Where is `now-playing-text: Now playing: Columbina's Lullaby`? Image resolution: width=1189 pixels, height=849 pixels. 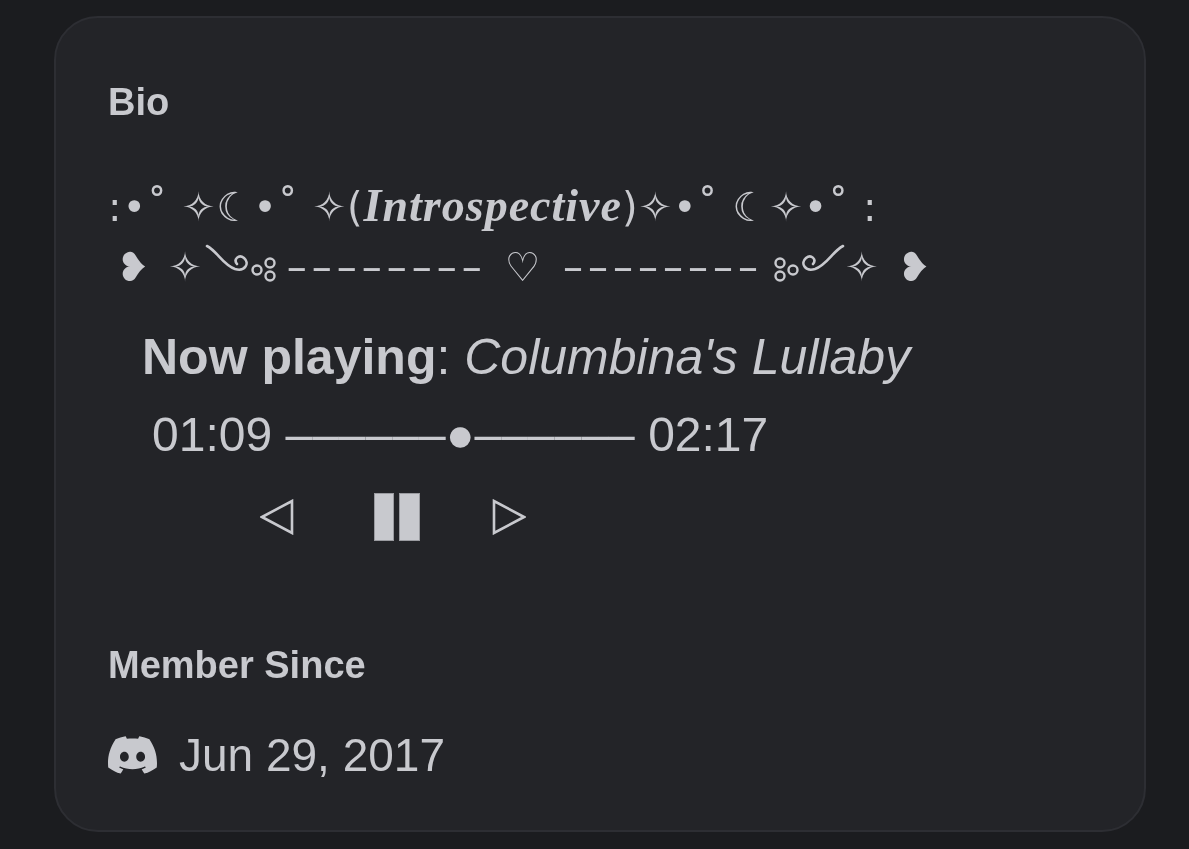
now-playing-text: Now playing: Columbina's Lullaby is located at coordinates (526, 357).